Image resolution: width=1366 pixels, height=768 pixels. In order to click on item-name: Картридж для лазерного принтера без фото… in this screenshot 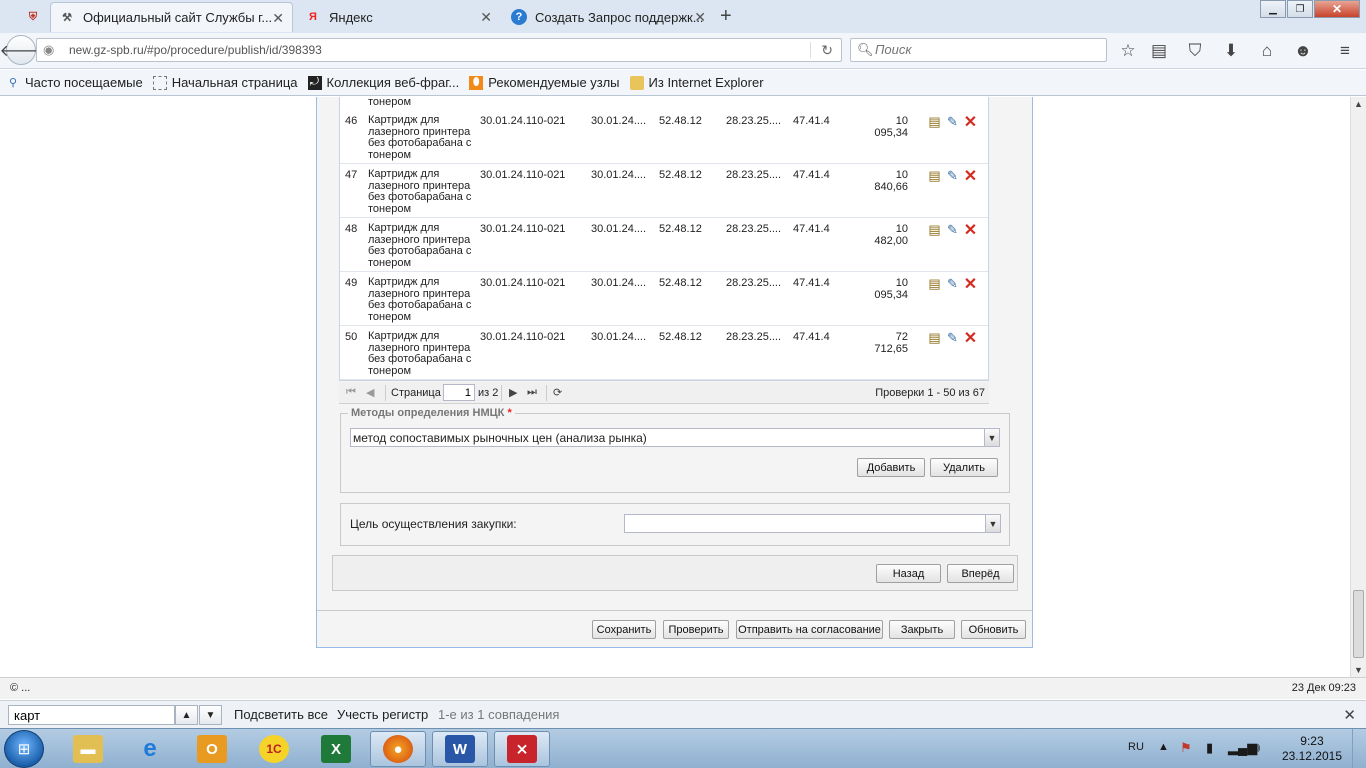, I will do `click(420, 137)`.